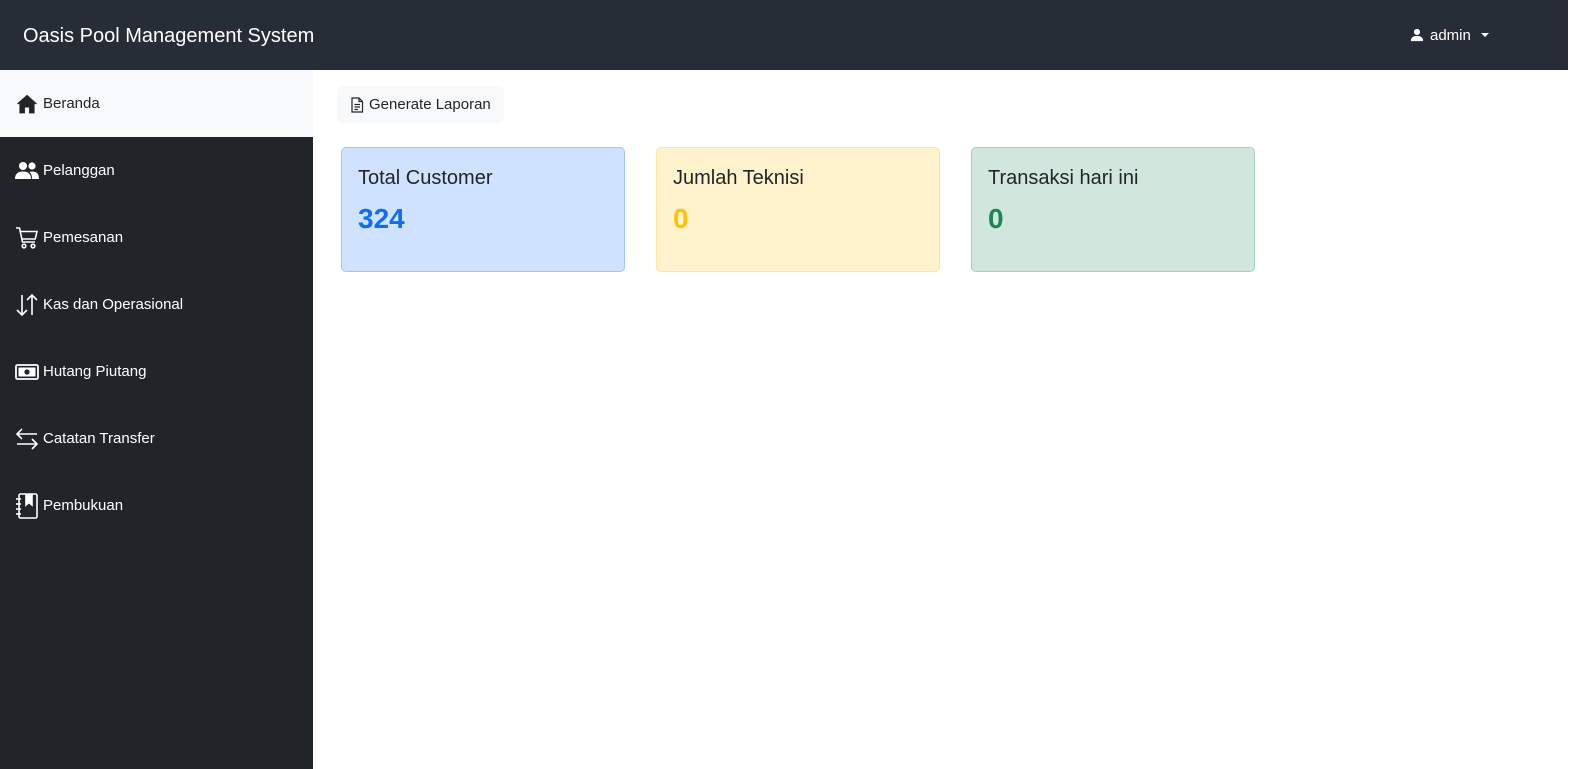  What do you see at coordinates (1580, 384) in the screenshot?
I see `window-scrollbar-gutter` at bounding box center [1580, 384].